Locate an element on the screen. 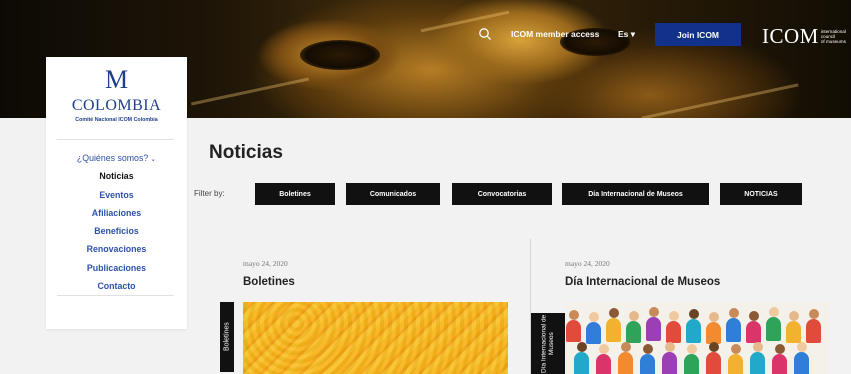 The height and width of the screenshot is (374, 851). icom-logo-text: ICOM is located at coordinates (790, 36).